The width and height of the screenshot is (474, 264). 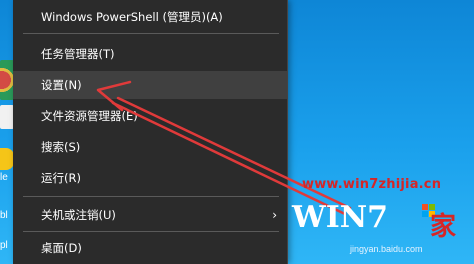 What do you see at coordinates (274, 215) in the screenshot?
I see `chevron-right-icon: ›` at bounding box center [274, 215].